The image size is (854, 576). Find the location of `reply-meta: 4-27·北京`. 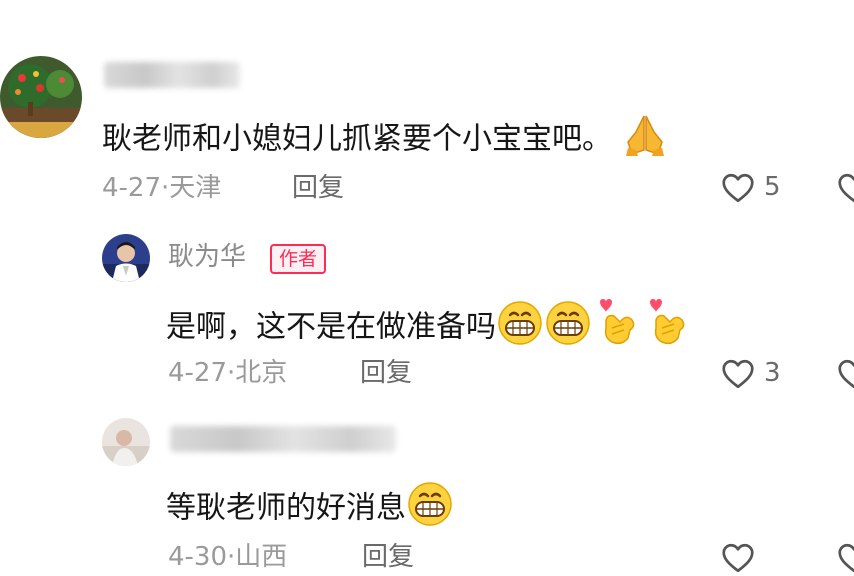

reply-meta: 4-27·北京 is located at coordinates (228, 373).